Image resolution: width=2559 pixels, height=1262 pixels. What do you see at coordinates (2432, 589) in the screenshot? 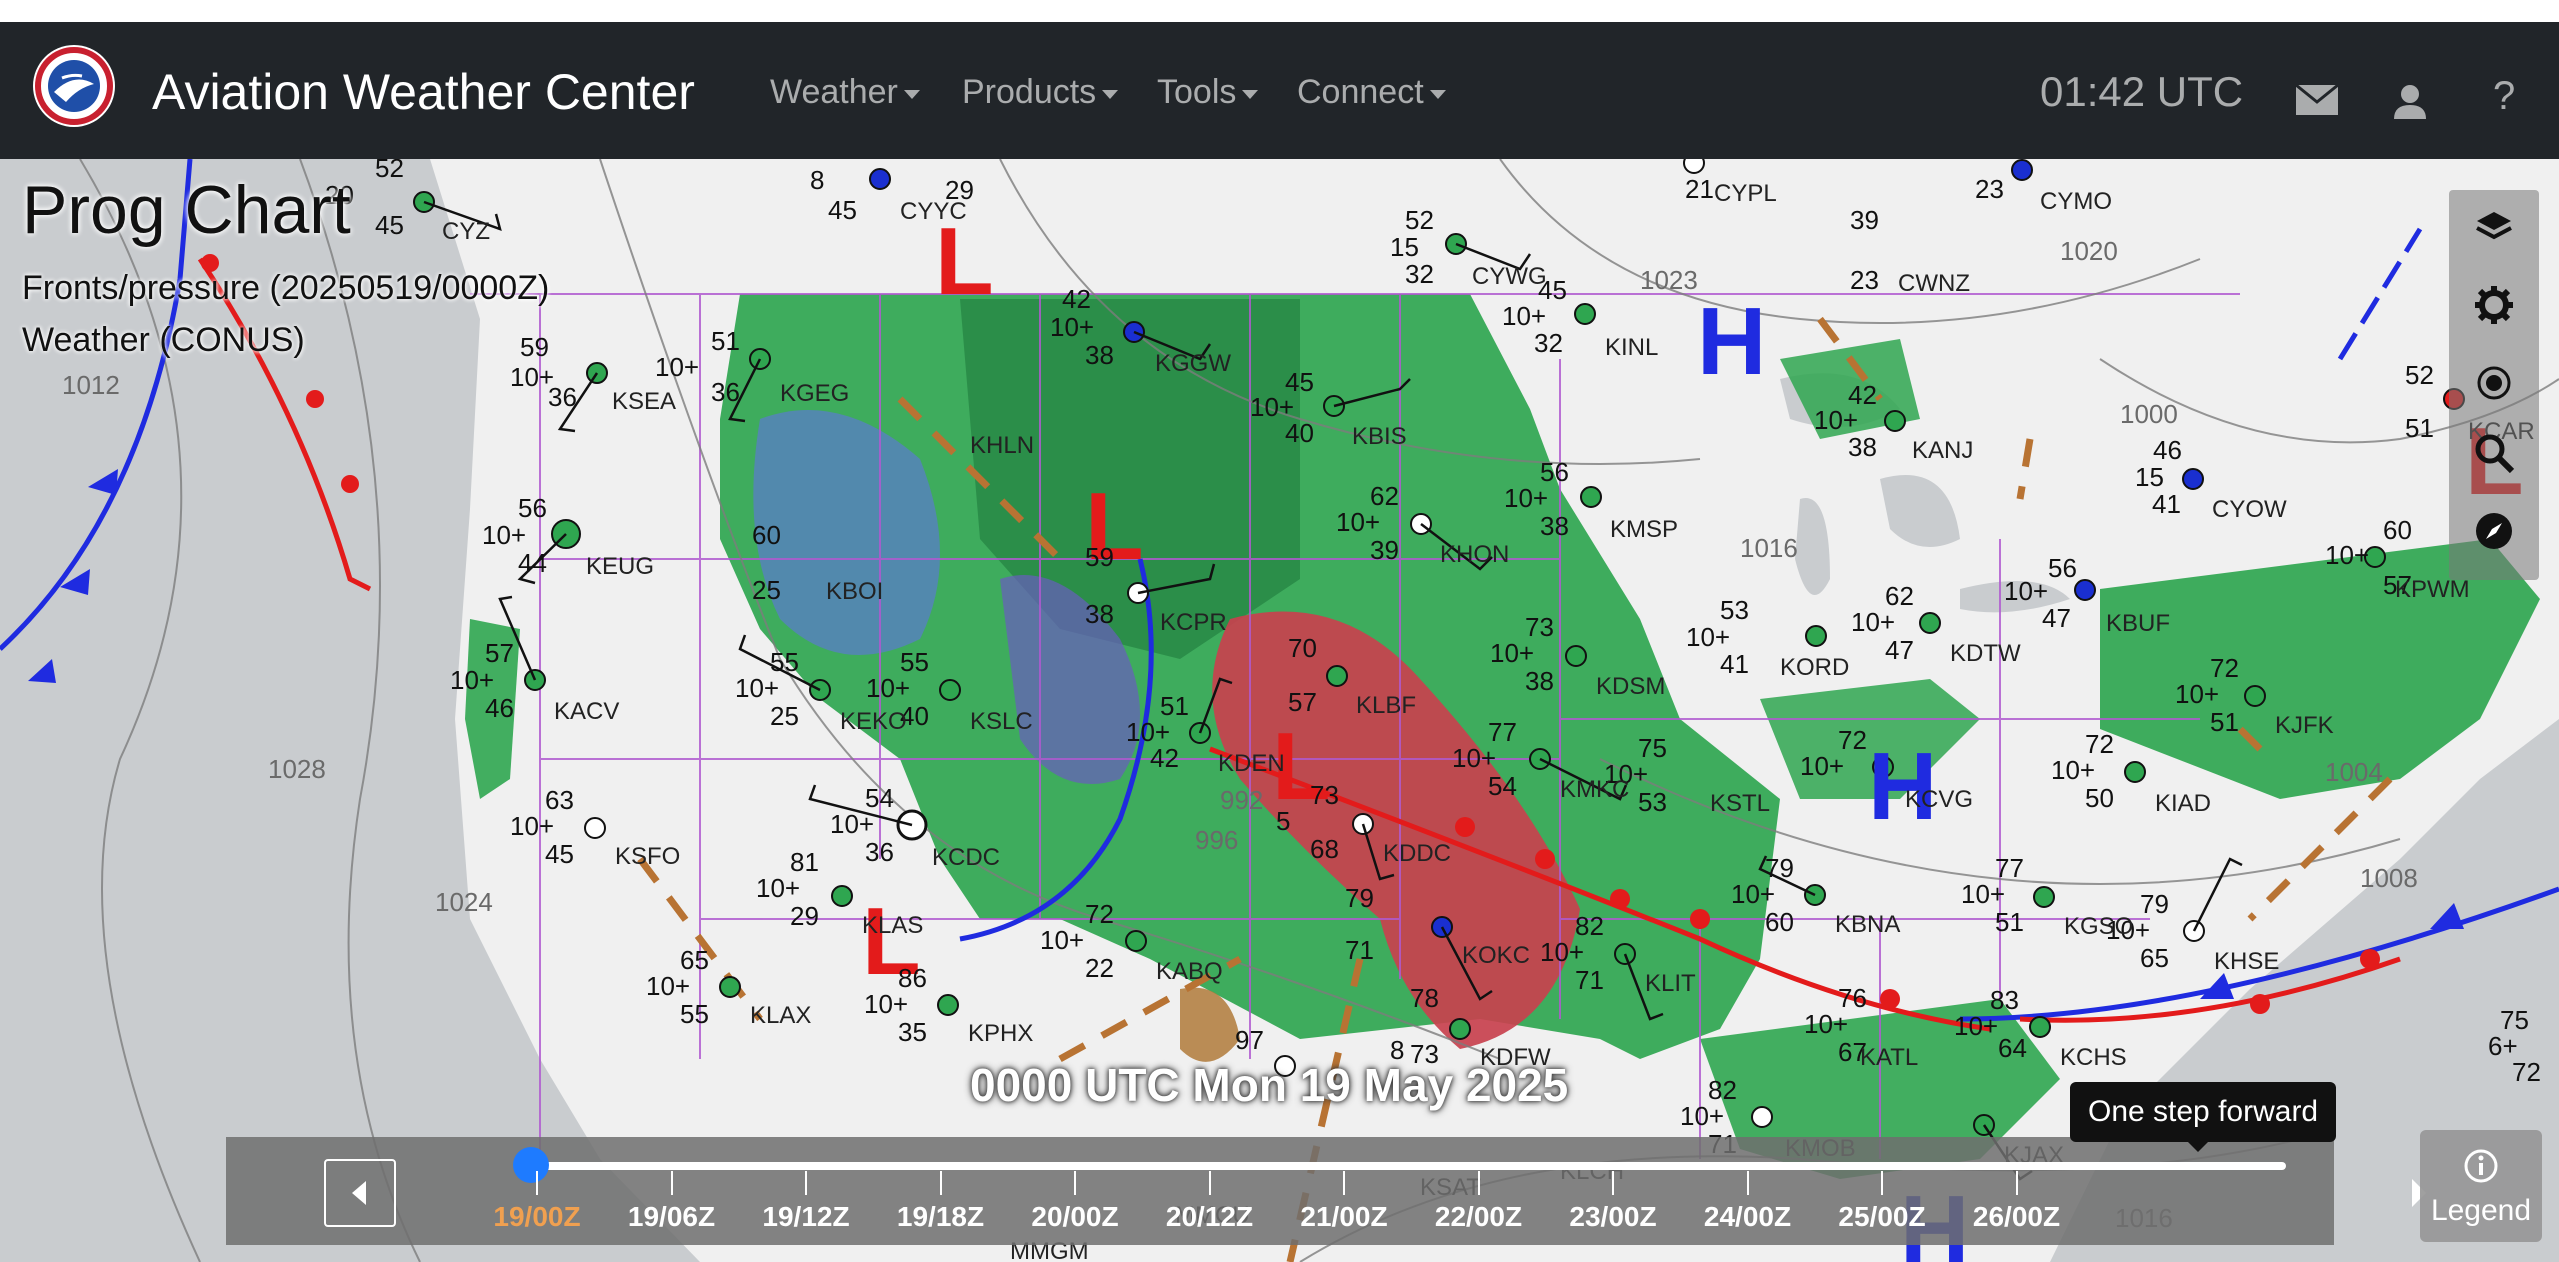
I see `station-id: KPWM` at bounding box center [2432, 589].